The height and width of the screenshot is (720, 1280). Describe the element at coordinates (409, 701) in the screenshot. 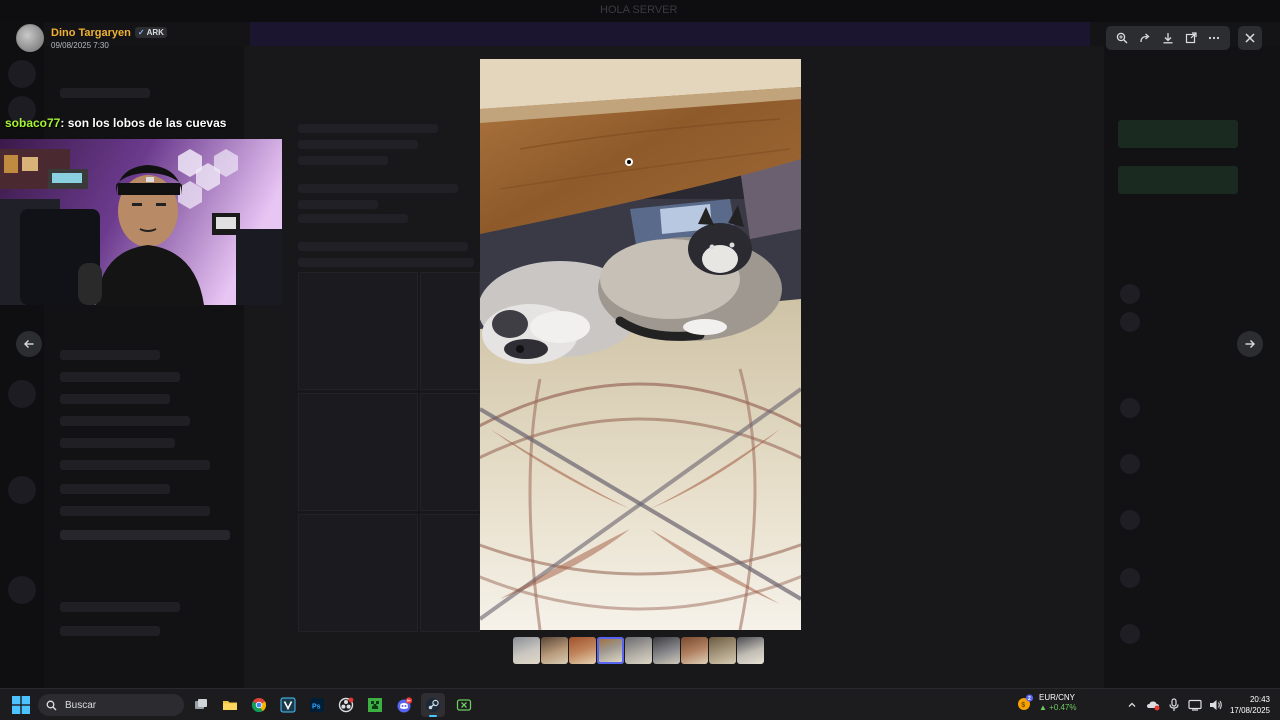

I see `discord-notification-badge: 9+` at that location.